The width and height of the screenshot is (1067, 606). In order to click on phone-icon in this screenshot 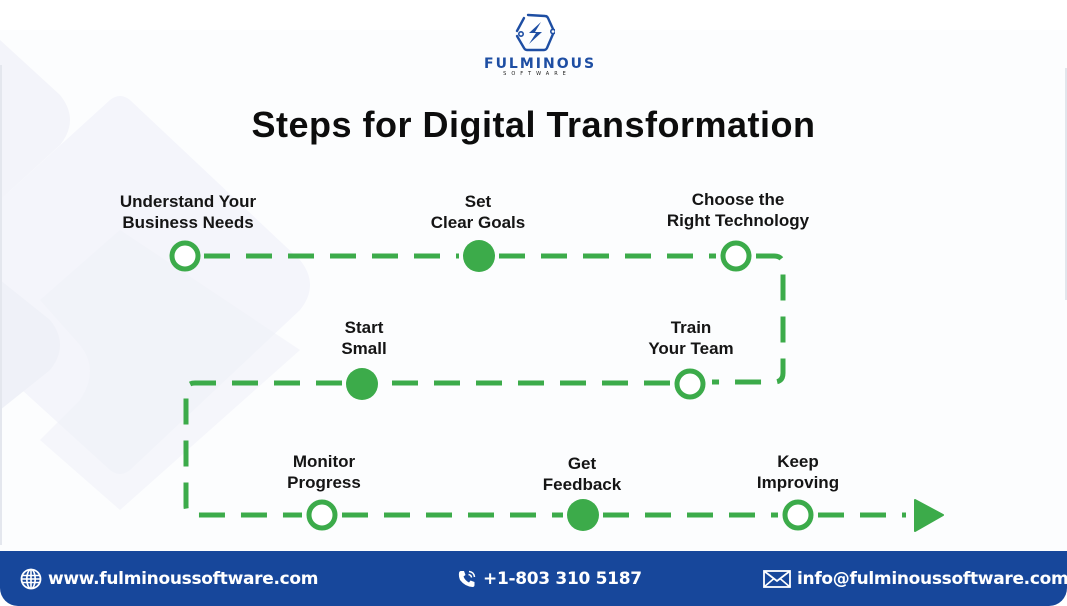, I will do `click(467, 579)`.